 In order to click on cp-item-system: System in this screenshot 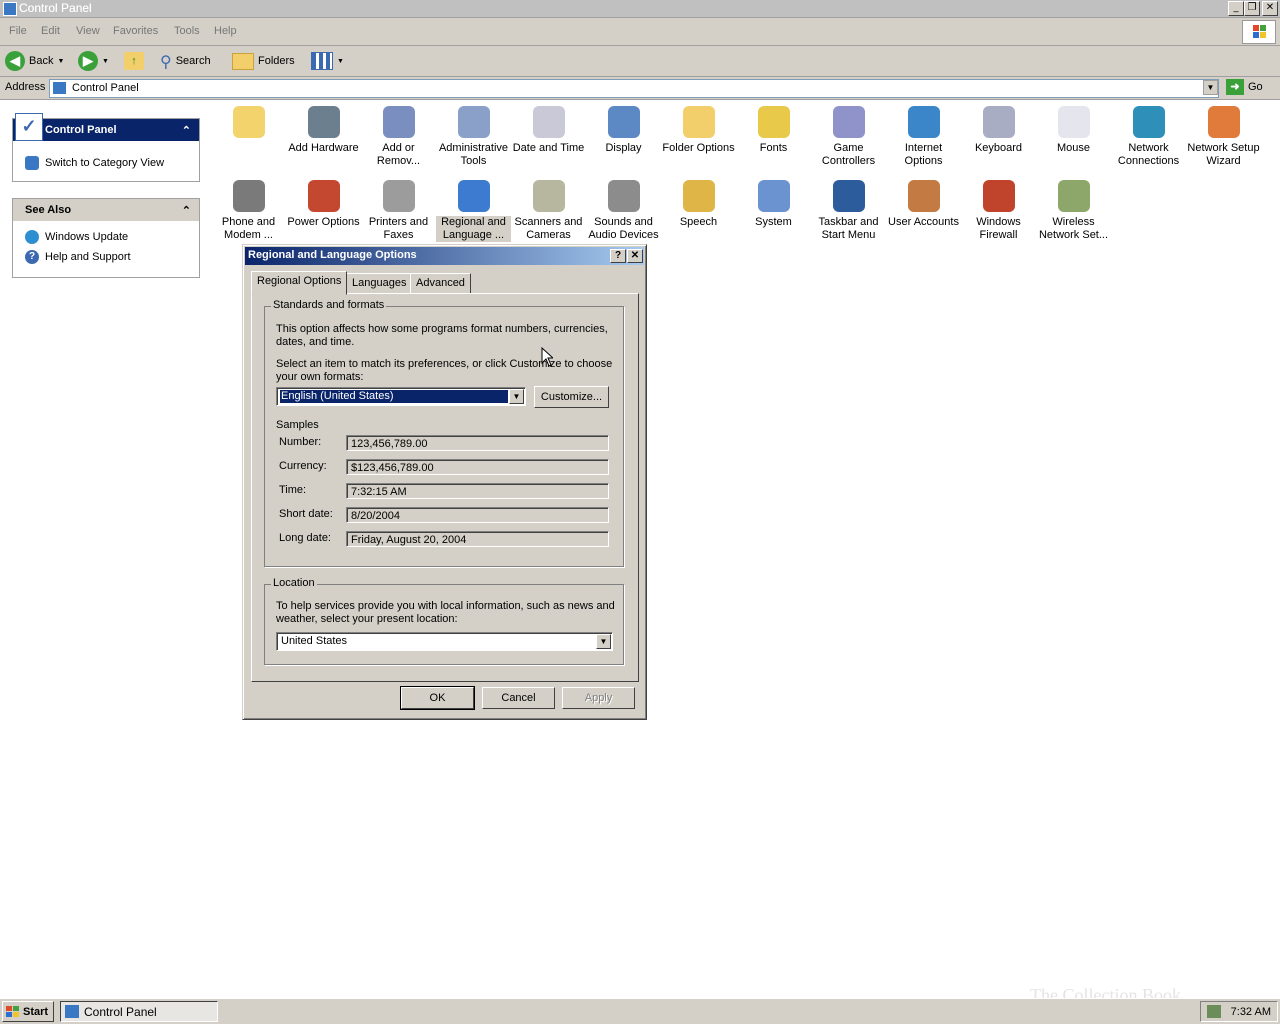, I will do `click(773, 204)`.